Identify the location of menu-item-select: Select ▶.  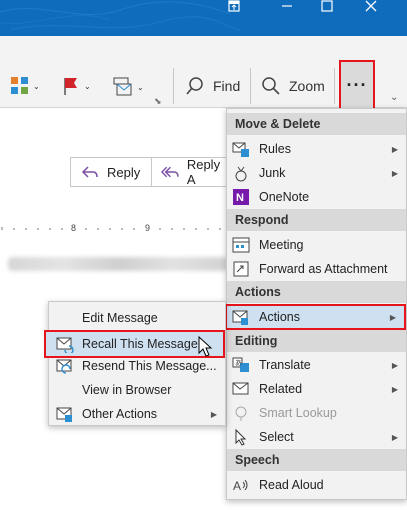
(316, 437).